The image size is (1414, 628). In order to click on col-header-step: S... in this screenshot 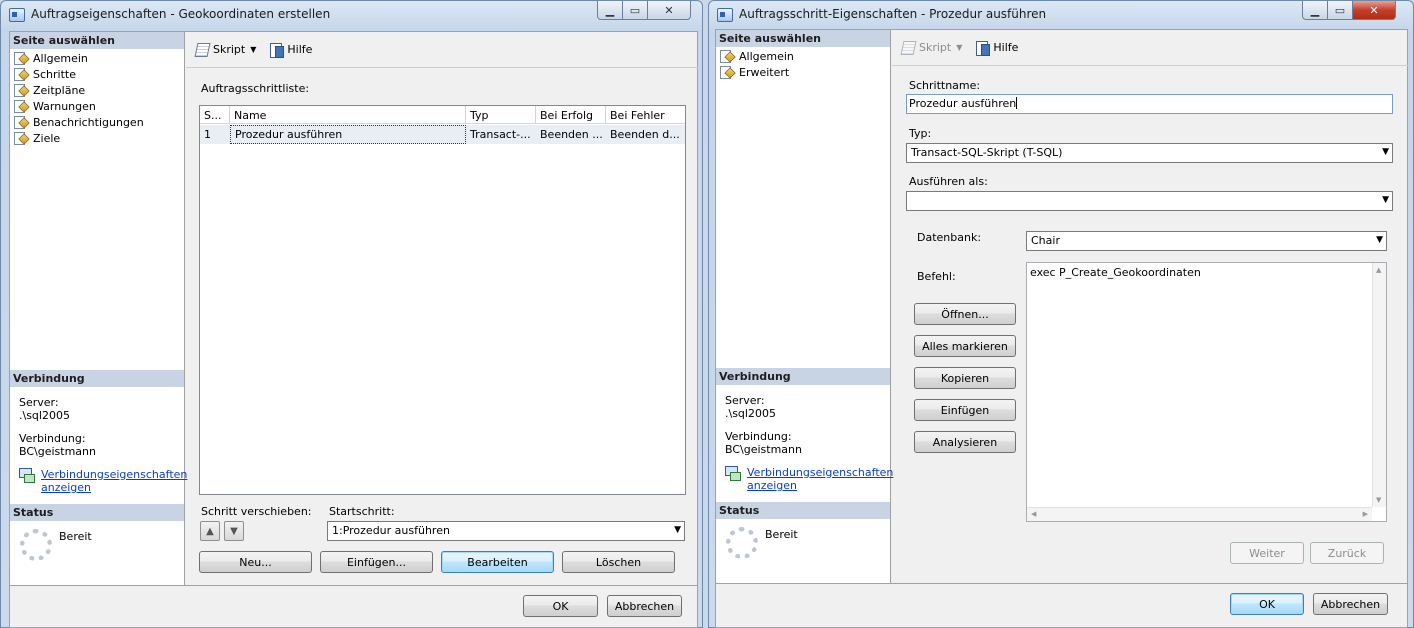, I will do `click(215, 115)`.